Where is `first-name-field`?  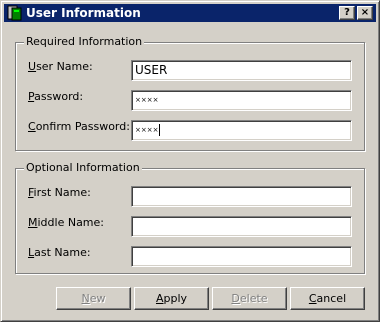 first-name-field is located at coordinates (241, 196).